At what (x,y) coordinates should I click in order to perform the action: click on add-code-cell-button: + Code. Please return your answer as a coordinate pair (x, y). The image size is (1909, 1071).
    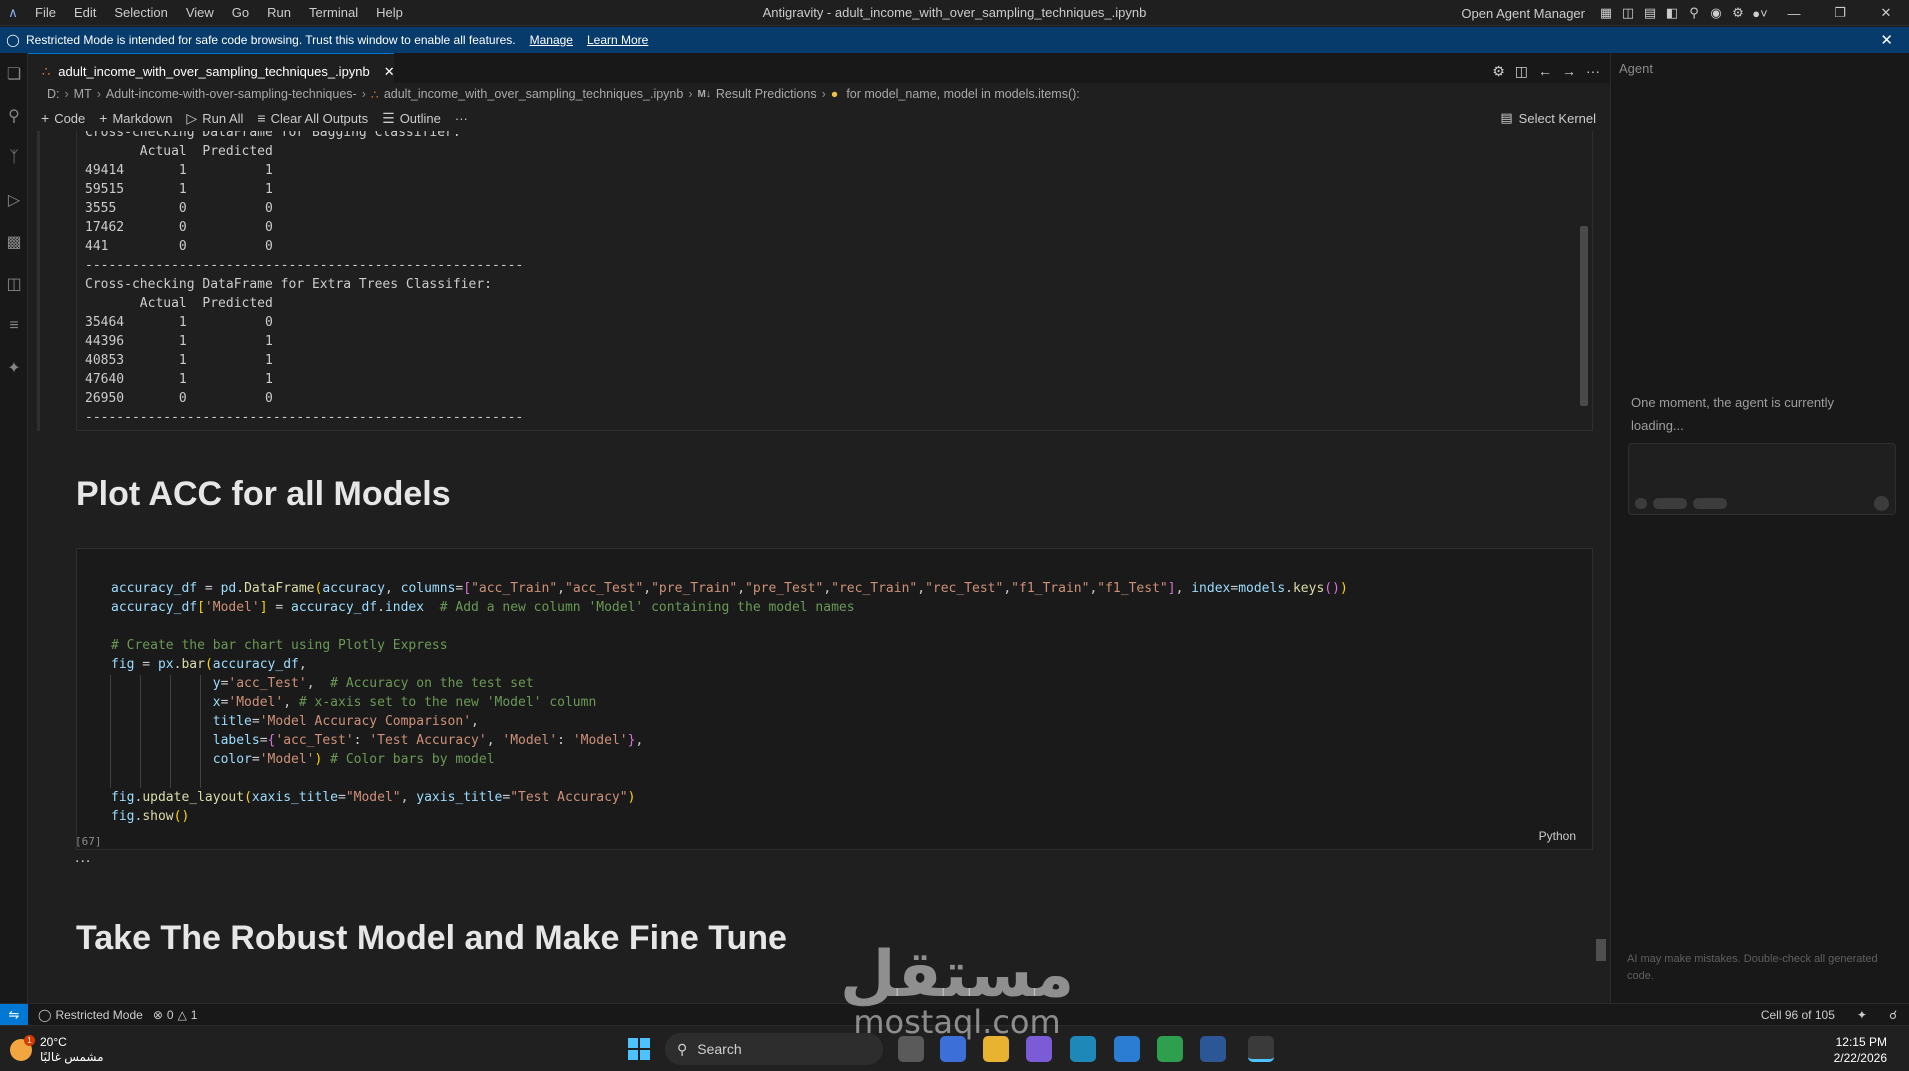
    Looking at the image, I should click on (63, 118).